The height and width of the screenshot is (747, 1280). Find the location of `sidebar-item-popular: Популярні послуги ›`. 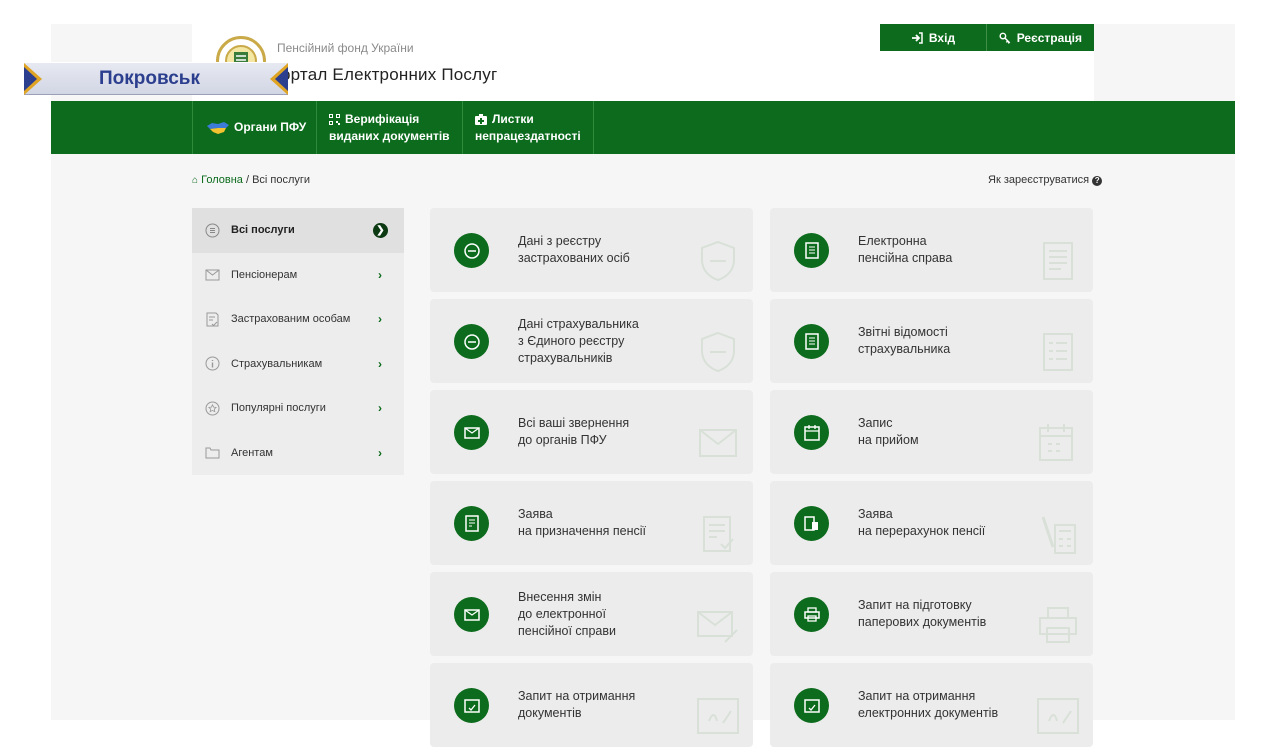

sidebar-item-popular: Популярні послуги › is located at coordinates (298, 408).